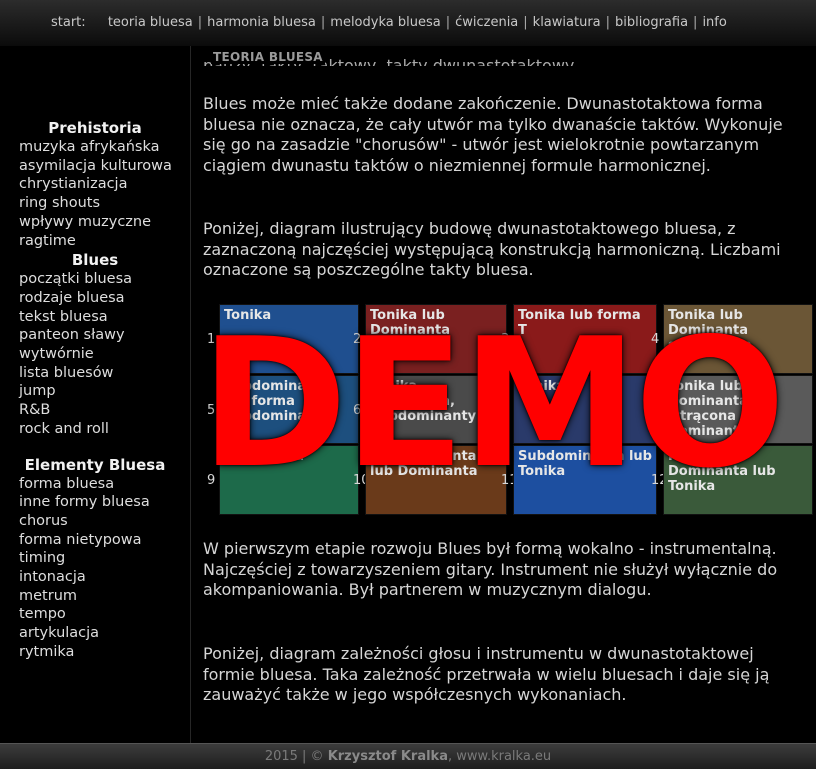 The image size is (816, 769). Describe the element at coordinates (436, 339) in the screenshot. I see `bar-chord-cell: Tonika lub Dominanta` at that location.